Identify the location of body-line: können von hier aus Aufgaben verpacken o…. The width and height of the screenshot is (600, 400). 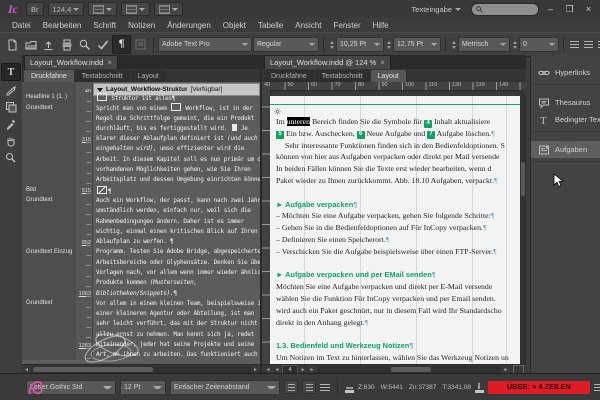
(398, 157).